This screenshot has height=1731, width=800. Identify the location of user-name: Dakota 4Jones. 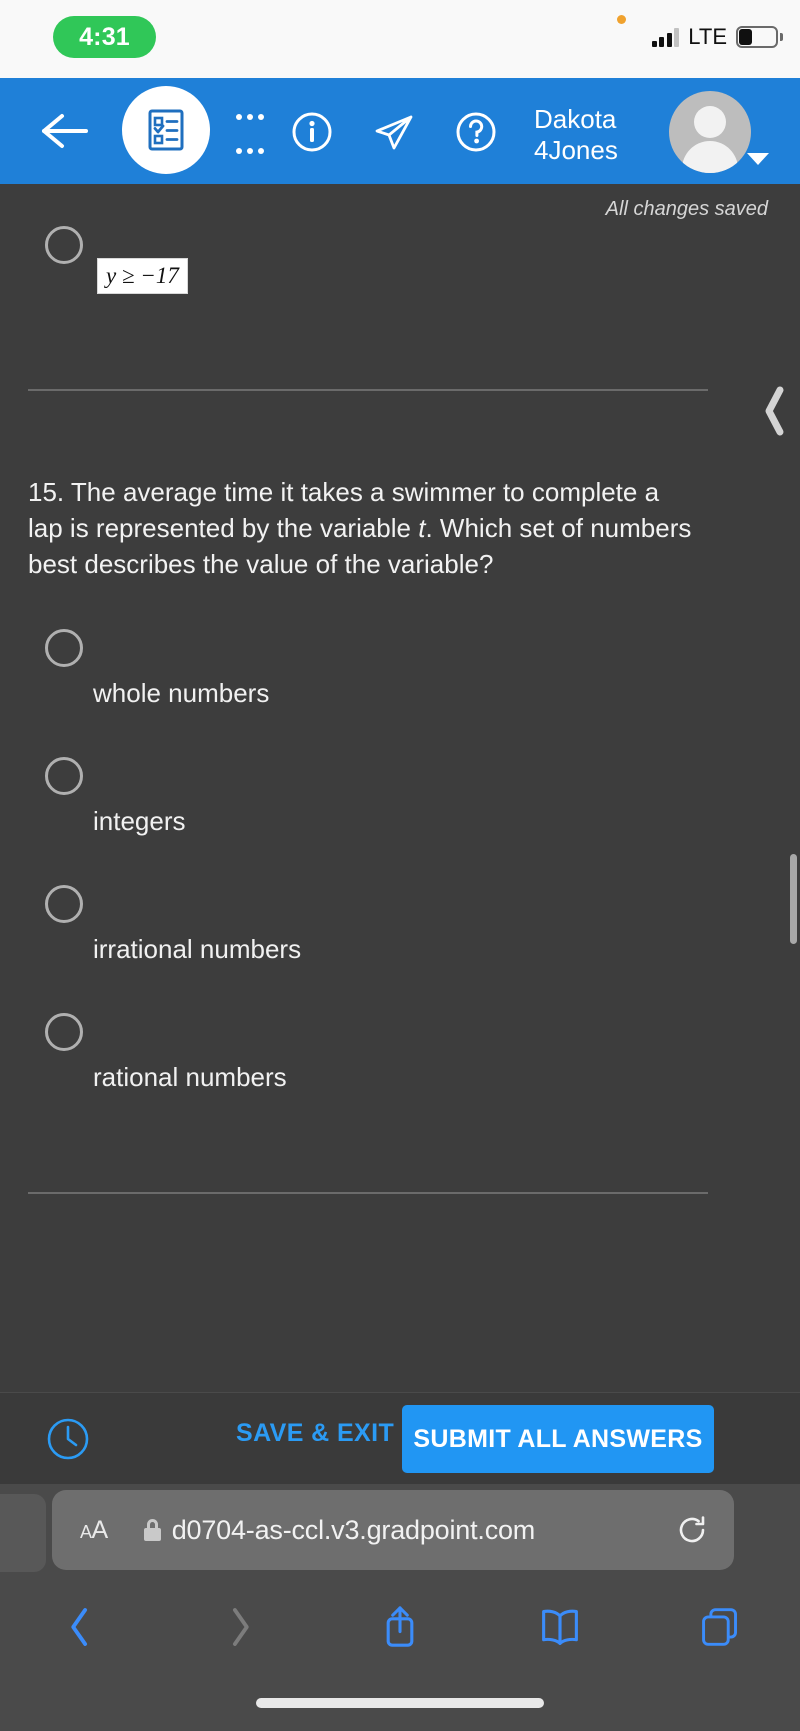
(589, 135).